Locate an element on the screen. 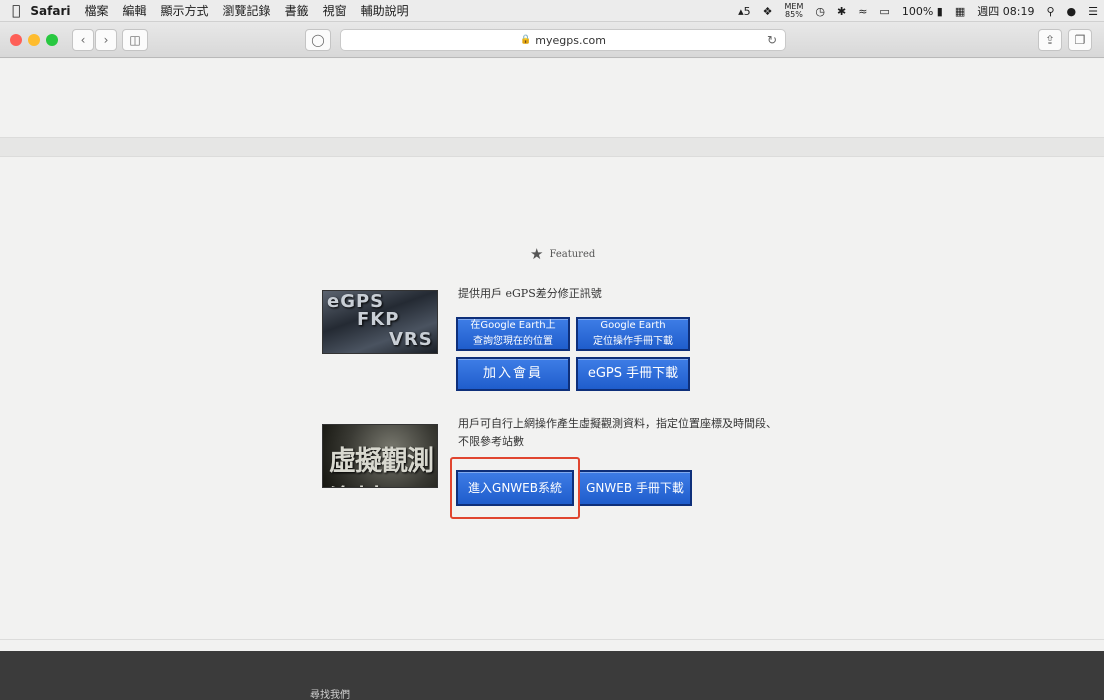 This screenshot has width=1104, height=700. adobe-cc-icon: ▴5 is located at coordinates (744, 11).